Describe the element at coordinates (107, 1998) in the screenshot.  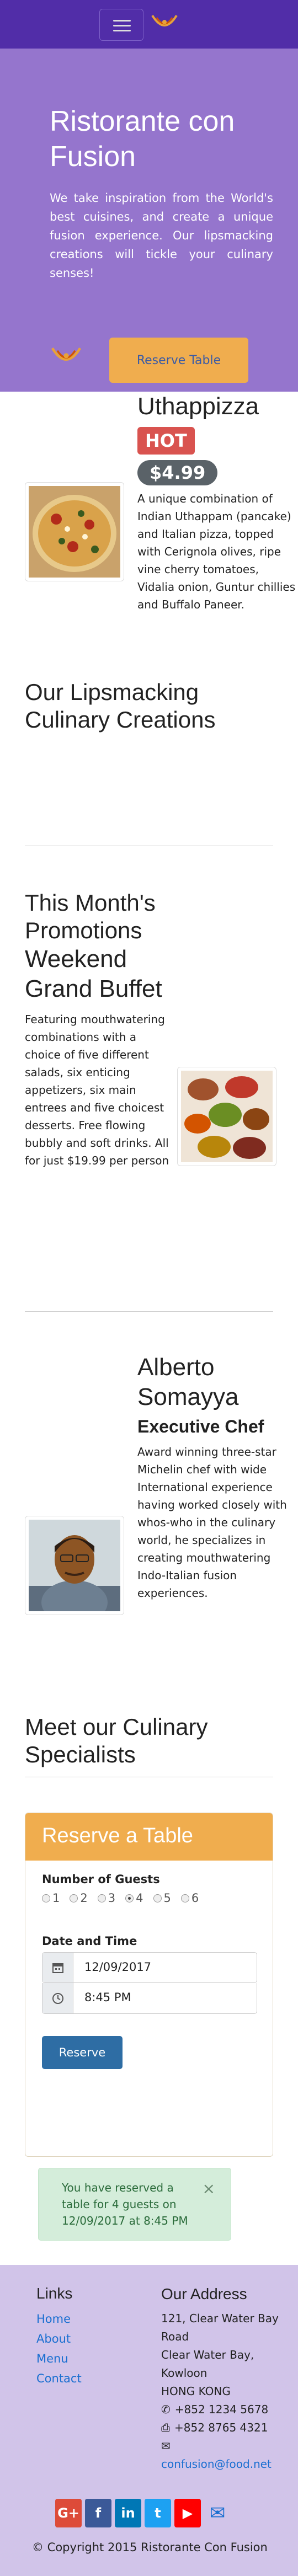
I see `time-value: 8:45 PM` at that location.